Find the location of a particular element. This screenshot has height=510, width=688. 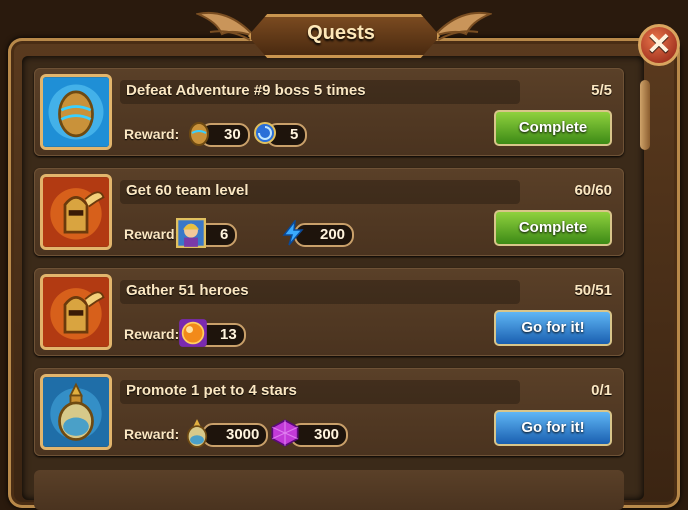

fire-orb-icon is located at coordinates (193, 333).